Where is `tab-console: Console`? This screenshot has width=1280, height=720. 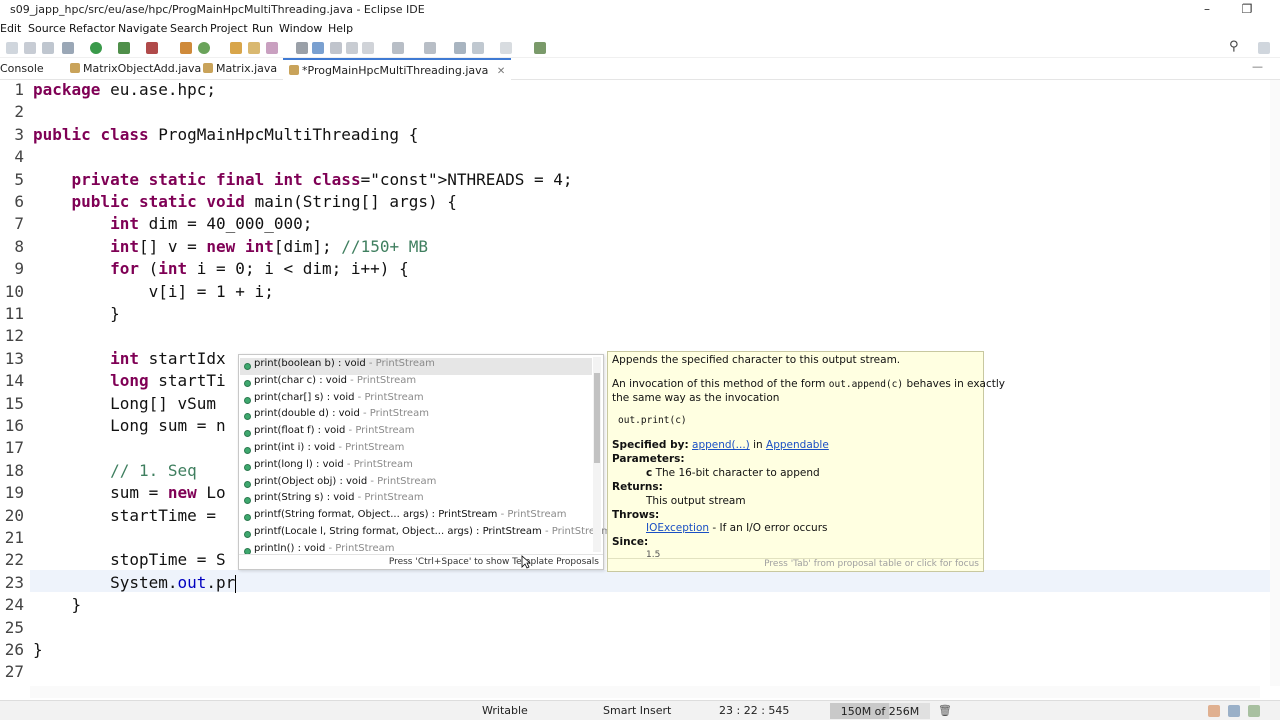
tab-console: Console is located at coordinates (22, 68).